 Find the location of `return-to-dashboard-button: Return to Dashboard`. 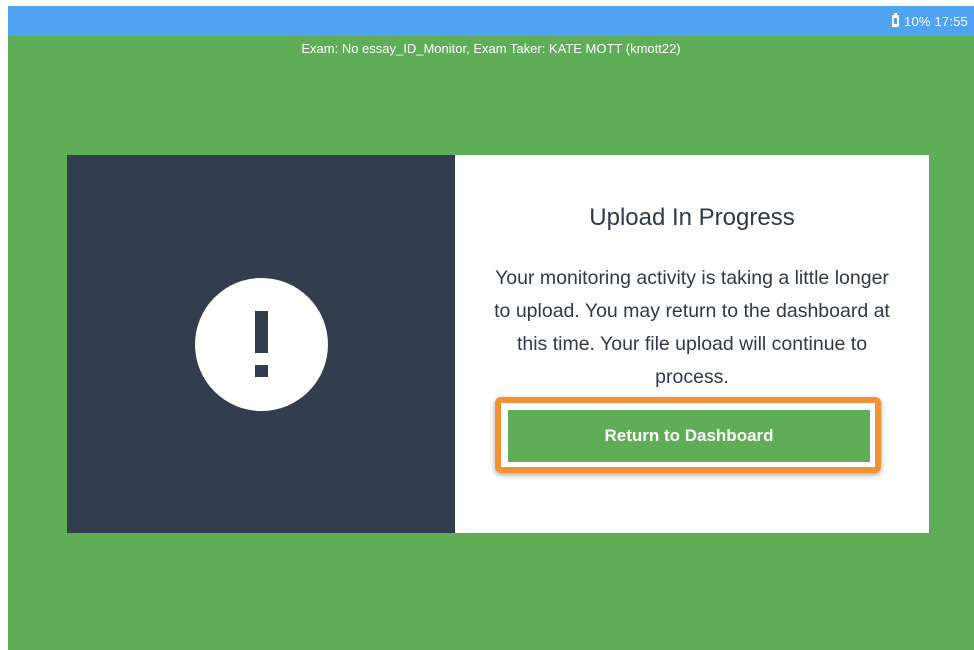

return-to-dashboard-button: Return to Dashboard is located at coordinates (689, 436).